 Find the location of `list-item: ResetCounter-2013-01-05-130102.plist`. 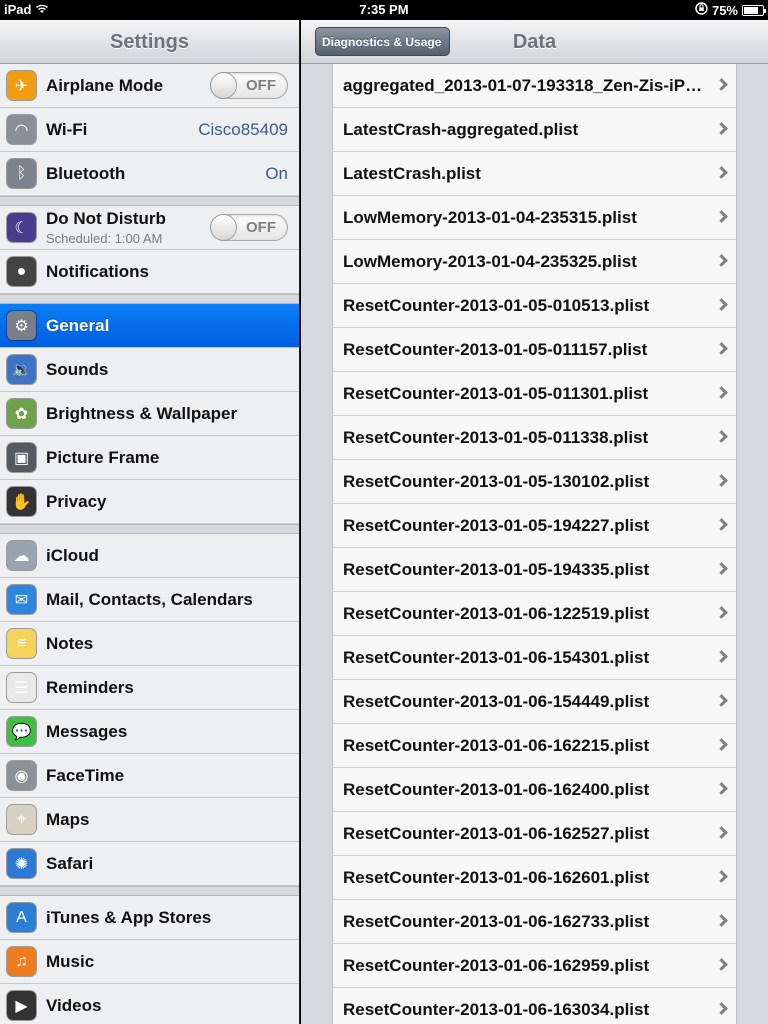

list-item: ResetCounter-2013-01-05-130102.plist is located at coordinates (534, 482).